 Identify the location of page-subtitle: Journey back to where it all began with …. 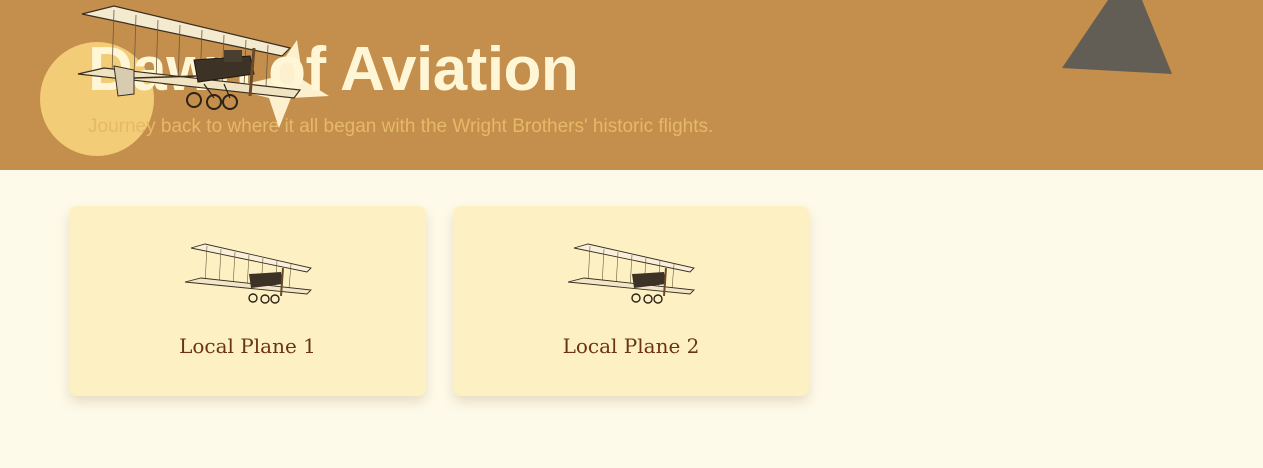
(401, 126).